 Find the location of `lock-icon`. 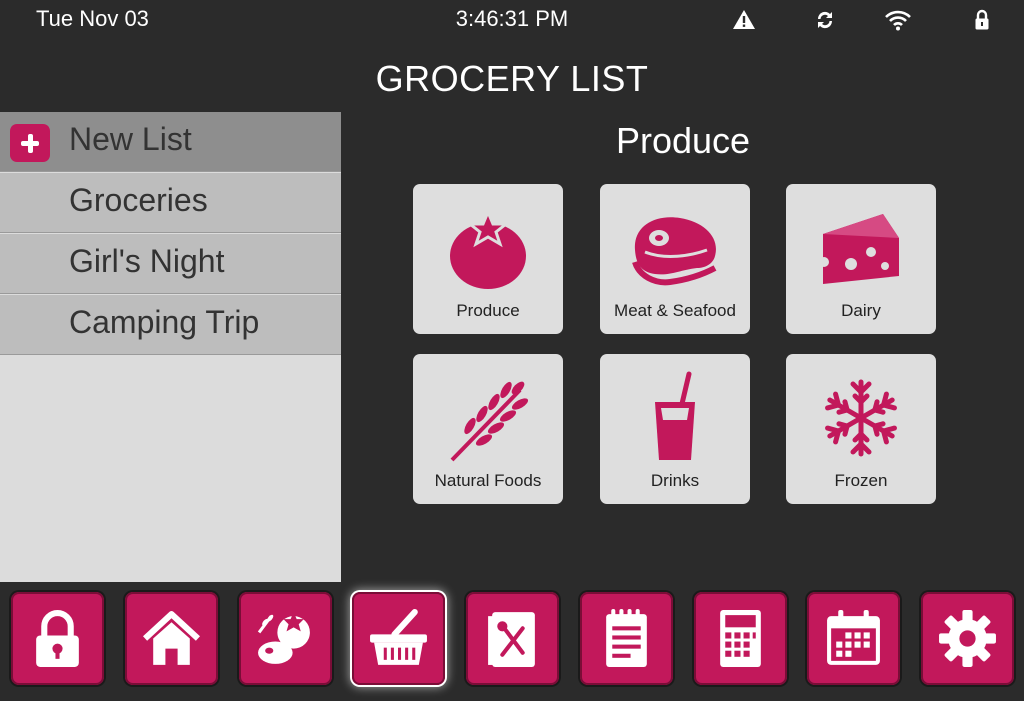

lock-icon is located at coordinates (982, 20).